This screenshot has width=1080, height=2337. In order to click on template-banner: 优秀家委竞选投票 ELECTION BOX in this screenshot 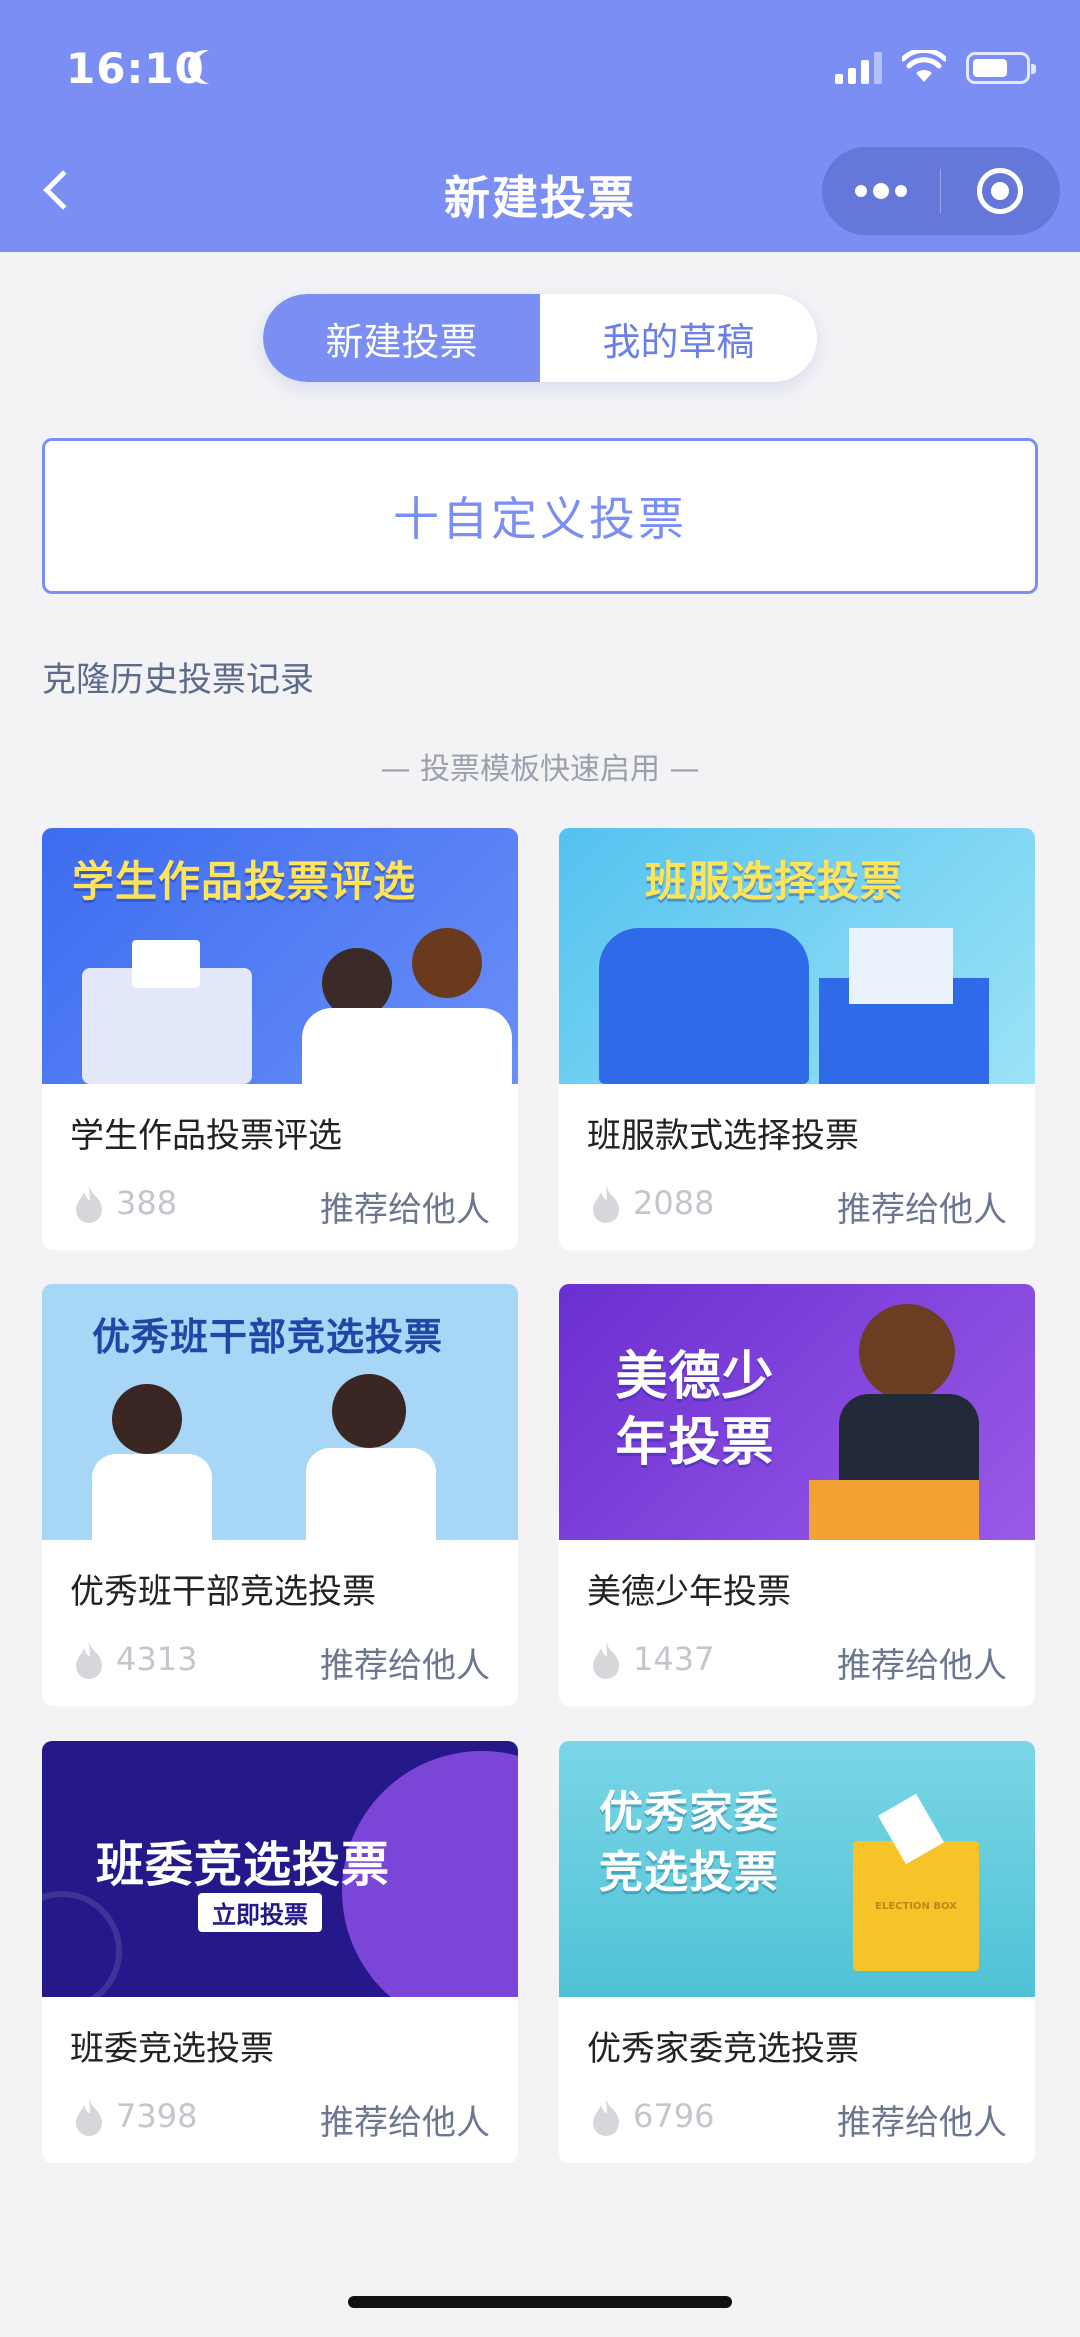, I will do `click(797, 1869)`.